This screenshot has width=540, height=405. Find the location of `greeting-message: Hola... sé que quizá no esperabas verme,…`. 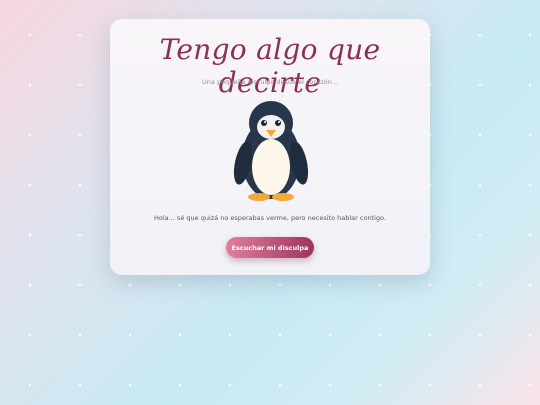

greeting-message: Hola... sé que quizá no esperabas verme,… is located at coordinates (270, 218).